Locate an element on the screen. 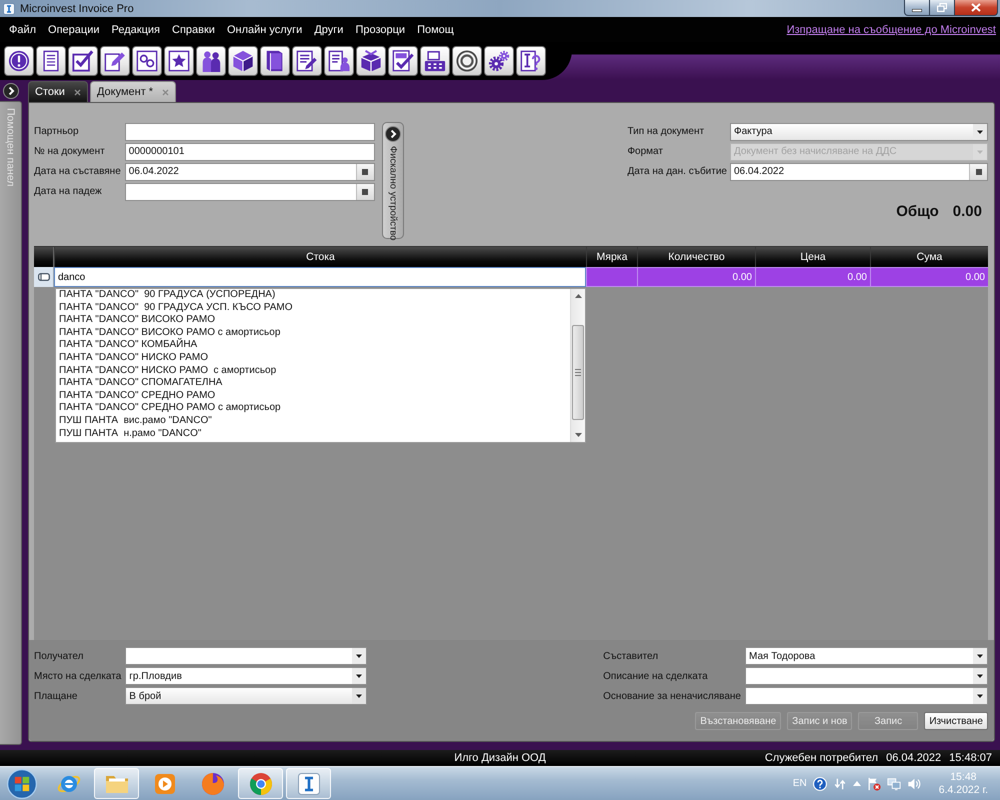 The height and width of the screenshot is (800, 1000). suggestion-item: ПАНТА "DANCO" КОМБАЙНА is located at coordinates (313, 345).